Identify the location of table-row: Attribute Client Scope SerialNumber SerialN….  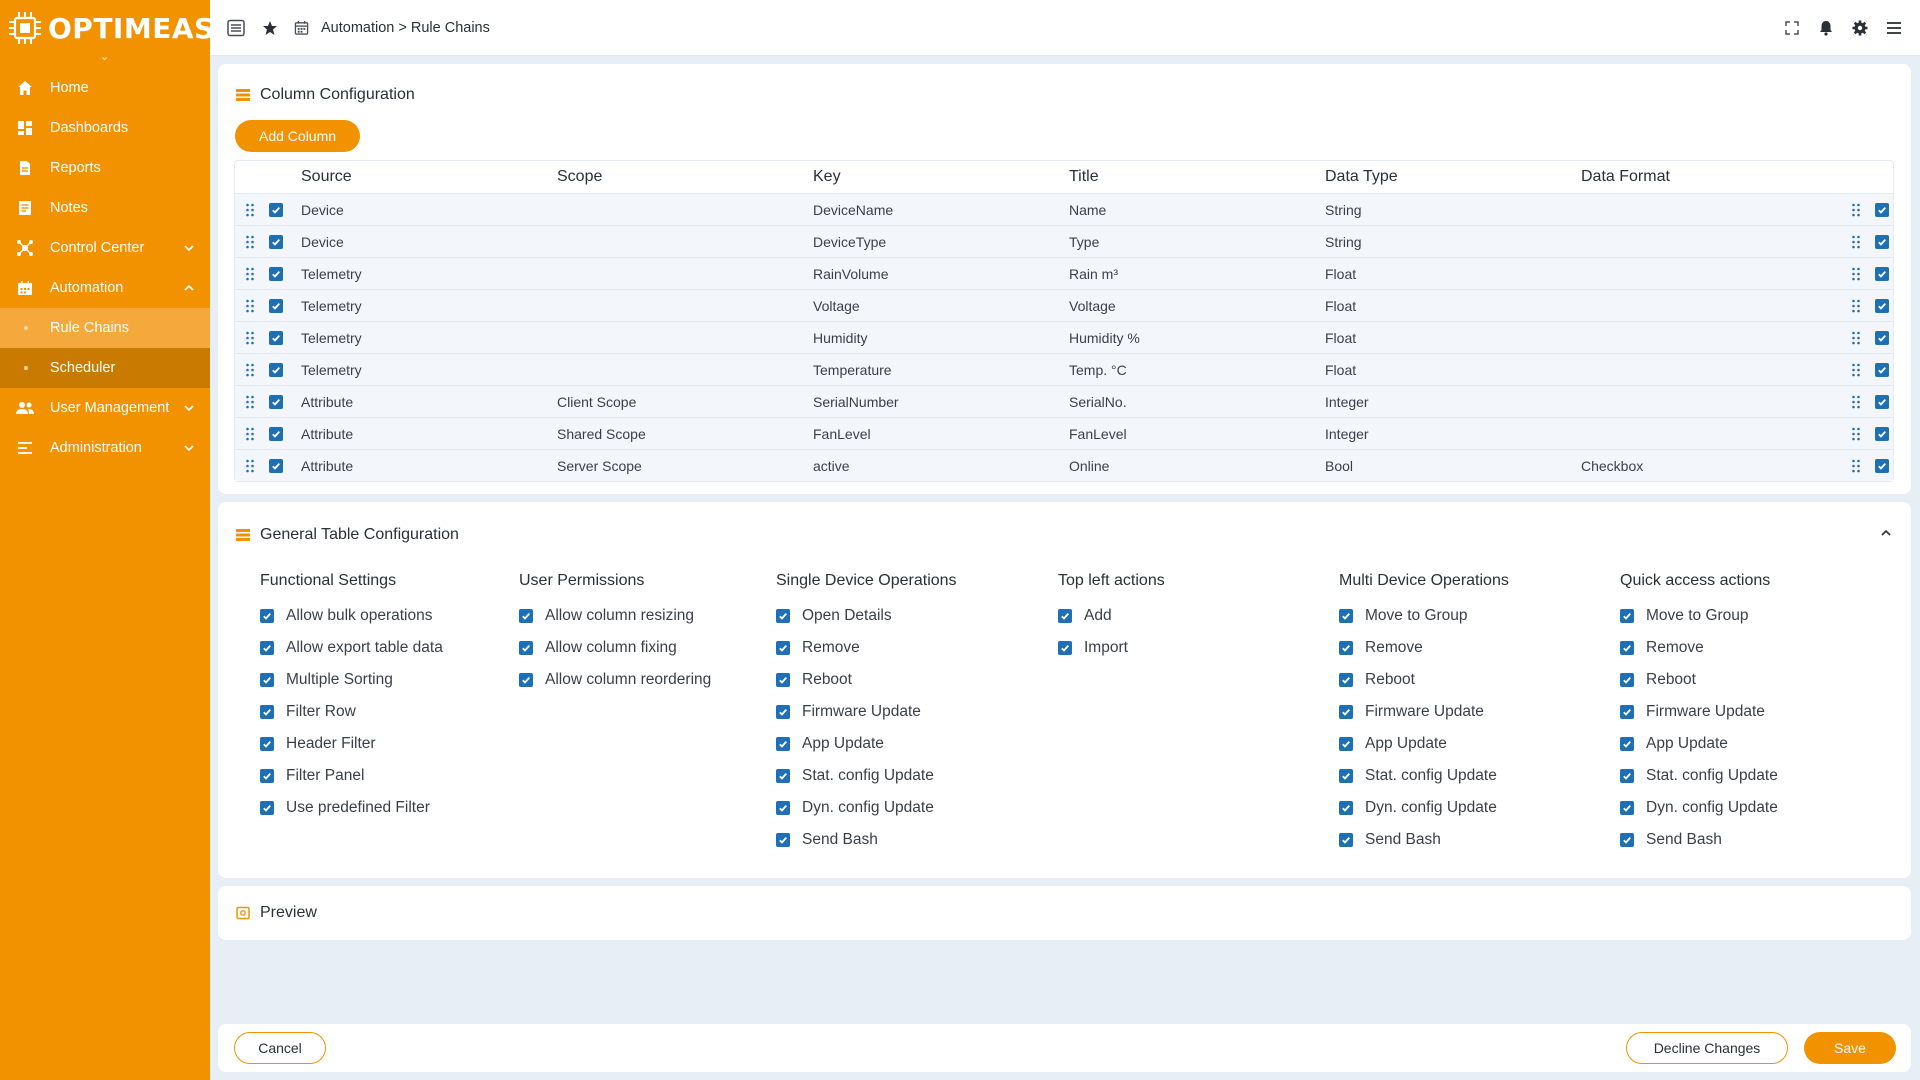
(1064, 401).